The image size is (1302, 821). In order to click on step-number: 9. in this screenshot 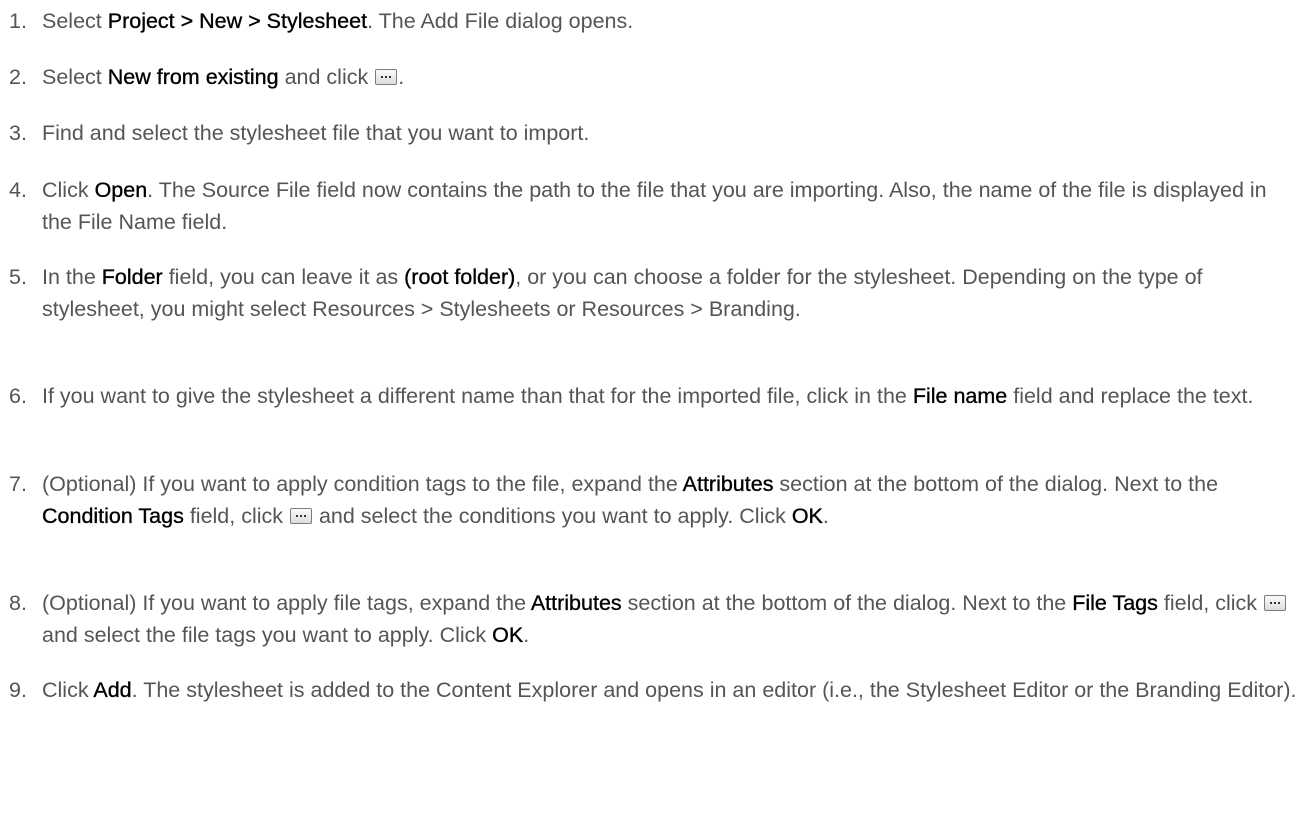, I will do `click(18, 690)`.